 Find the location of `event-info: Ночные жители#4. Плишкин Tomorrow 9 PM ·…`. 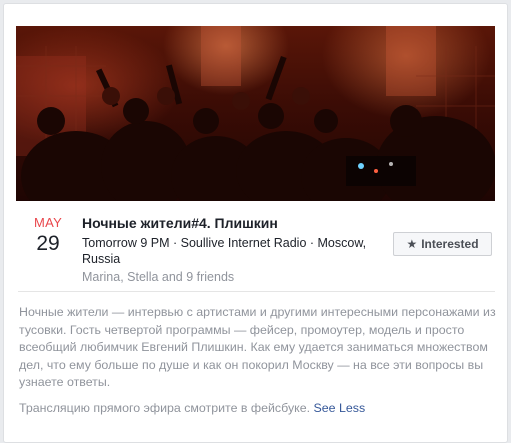

event-info: Ночные жители#4. Плишкин Tomorrow 9 PM ·… is located at coordinates (232, 249).